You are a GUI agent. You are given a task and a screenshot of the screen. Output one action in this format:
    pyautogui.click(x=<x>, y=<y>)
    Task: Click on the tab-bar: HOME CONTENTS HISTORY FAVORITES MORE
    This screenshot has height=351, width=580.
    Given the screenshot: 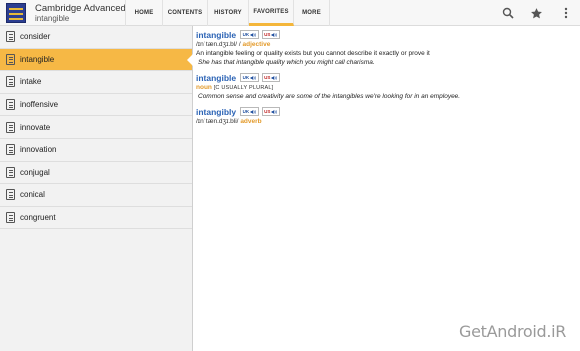 What is the action you would take?
    pyautogui.click(x=227, y=13)
    